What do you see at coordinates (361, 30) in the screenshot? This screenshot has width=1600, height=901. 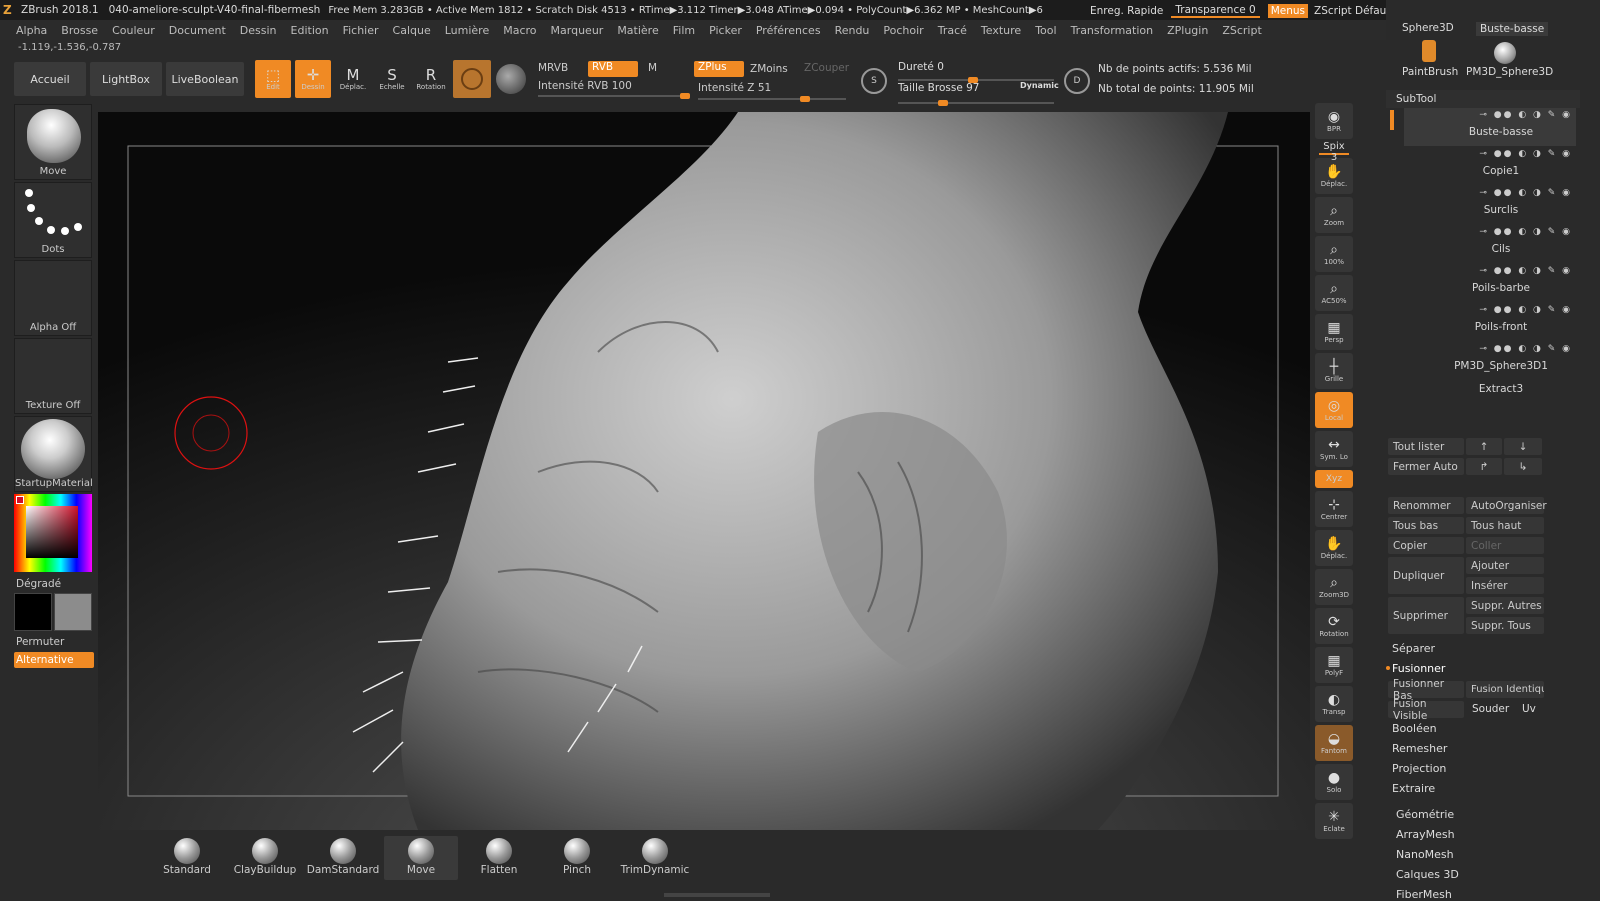 I see `menu-fichier: Fichier` at bounding box center [361, 30].